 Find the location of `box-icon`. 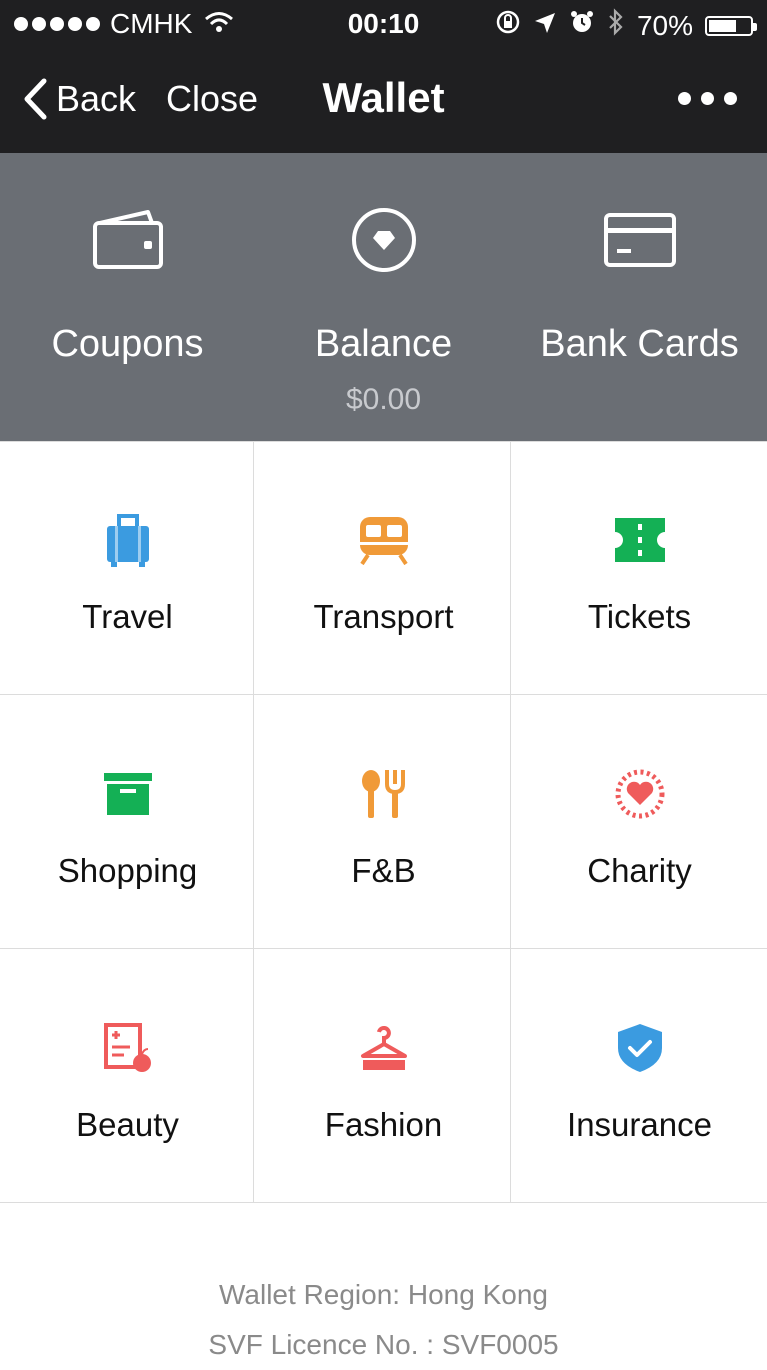

box-icon is located at coordinates (127, 794).